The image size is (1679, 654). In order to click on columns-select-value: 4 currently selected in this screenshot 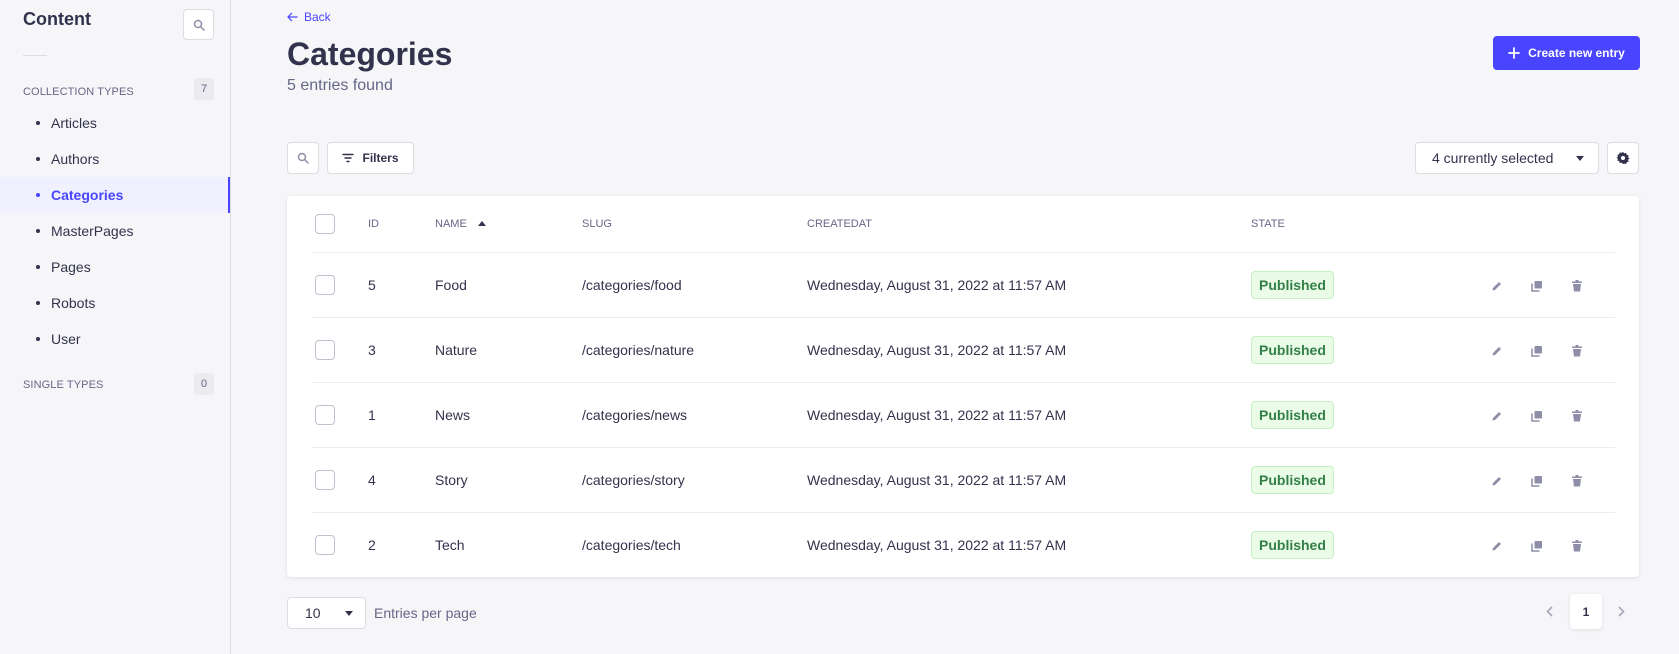, I will do `click(1493, 158)`.